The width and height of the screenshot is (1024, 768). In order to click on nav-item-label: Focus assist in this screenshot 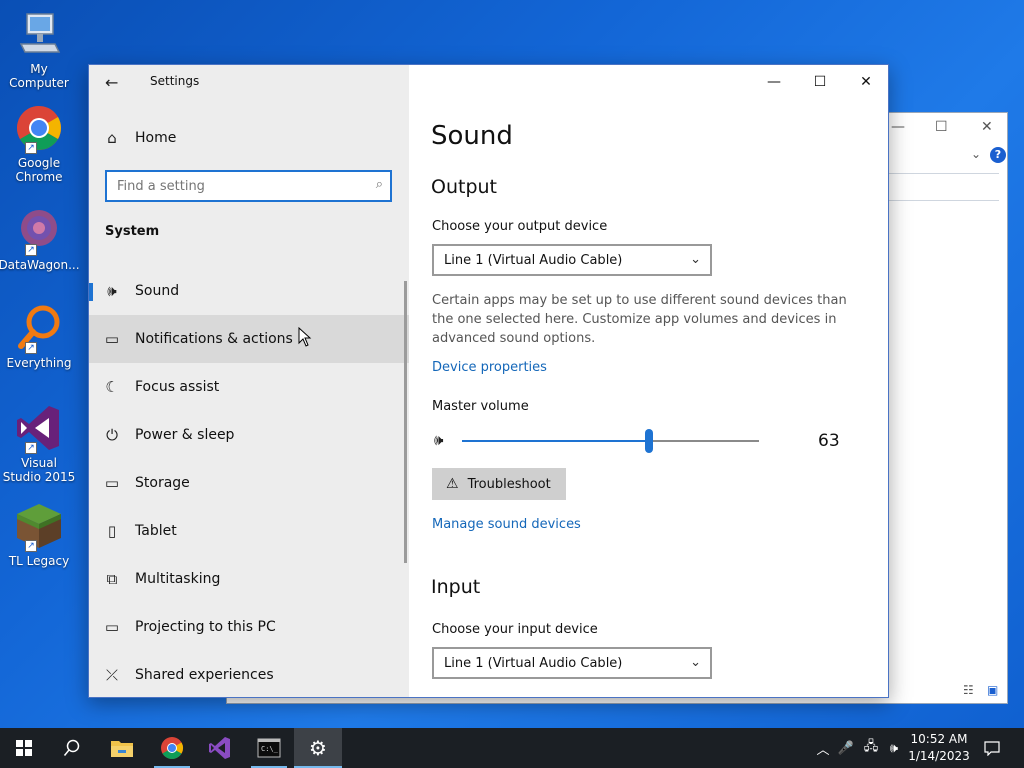, I will do `click(177, 387)`.